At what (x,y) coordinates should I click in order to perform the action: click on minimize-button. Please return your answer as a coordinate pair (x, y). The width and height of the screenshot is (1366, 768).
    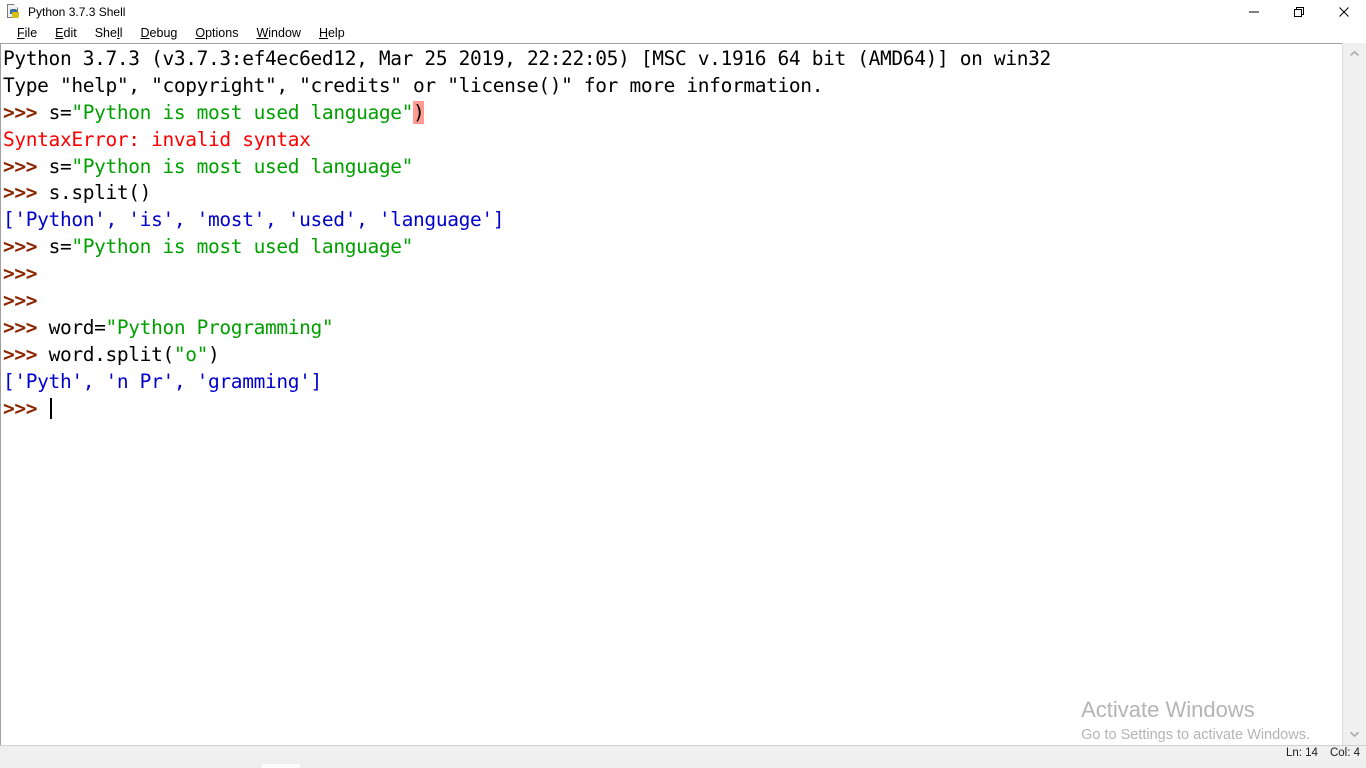
    Looking at the image, I should click on (1253, 12).